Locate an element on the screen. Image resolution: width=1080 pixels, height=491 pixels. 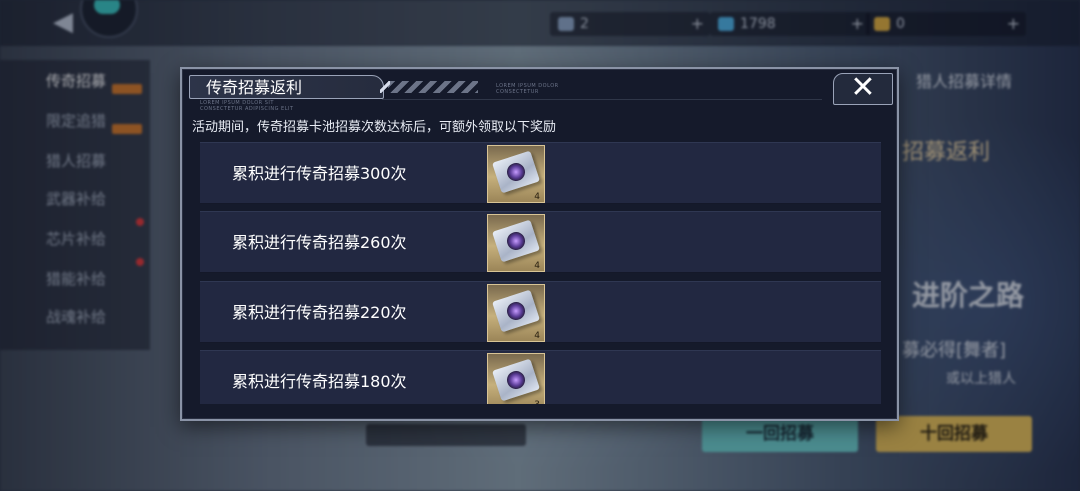
reward-condition: 累积进行传奇招募180次 is located at coordinates (319, 381).